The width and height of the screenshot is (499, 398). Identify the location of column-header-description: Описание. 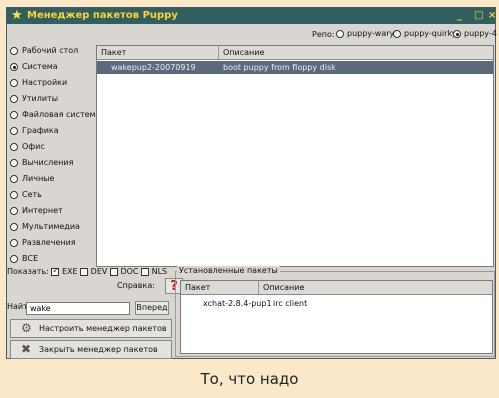
(356, 52).